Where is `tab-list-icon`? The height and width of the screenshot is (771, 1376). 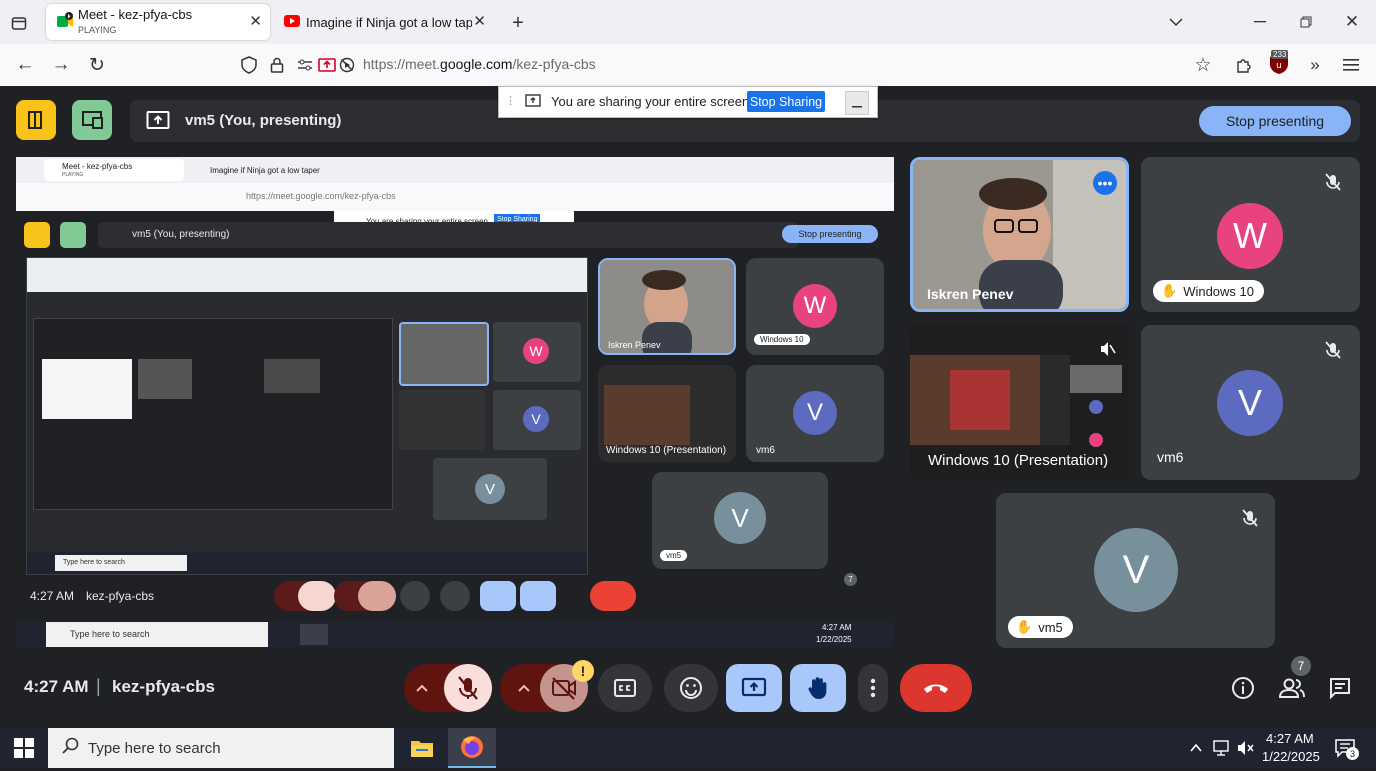
tab-list-icon is located at coordinates (19, 23).